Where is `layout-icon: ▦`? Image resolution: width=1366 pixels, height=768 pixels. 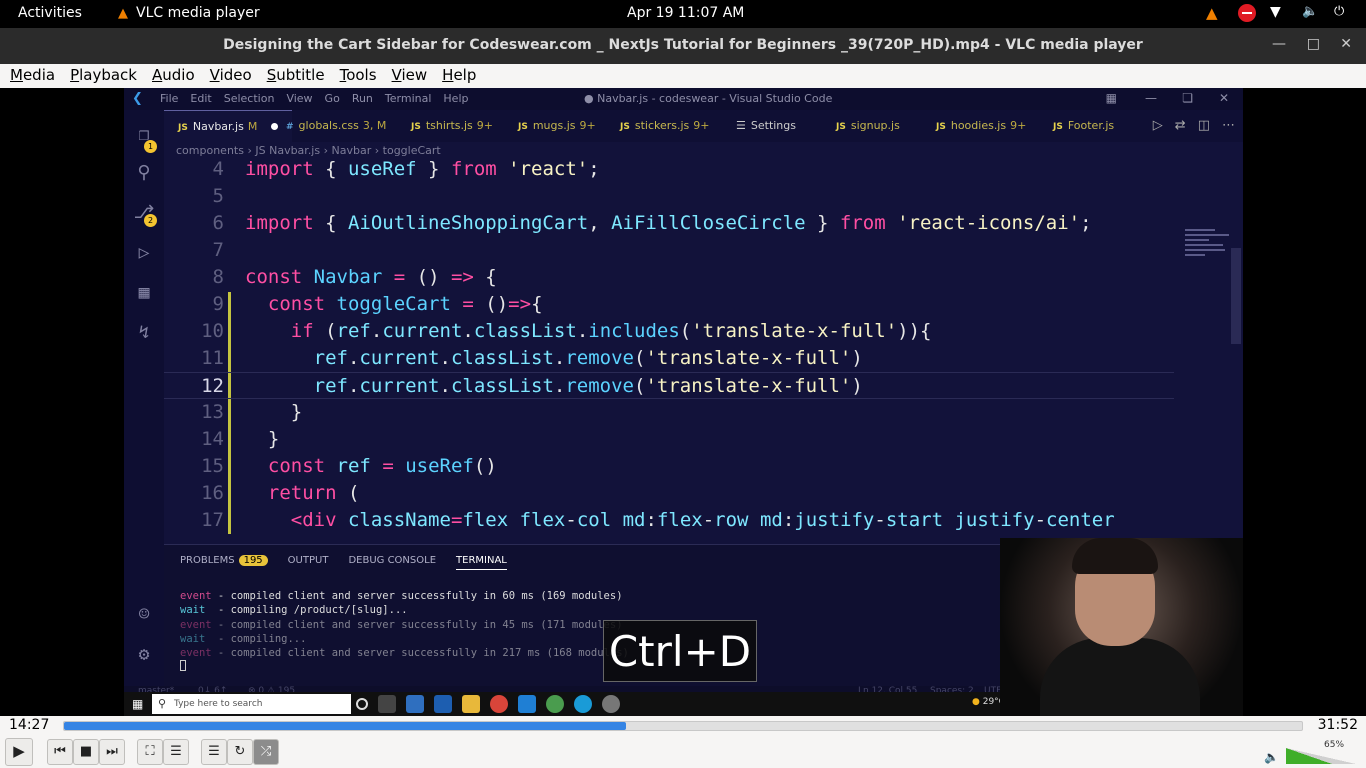 layout-icon: ▦ is located at coordinates (1111, 98).